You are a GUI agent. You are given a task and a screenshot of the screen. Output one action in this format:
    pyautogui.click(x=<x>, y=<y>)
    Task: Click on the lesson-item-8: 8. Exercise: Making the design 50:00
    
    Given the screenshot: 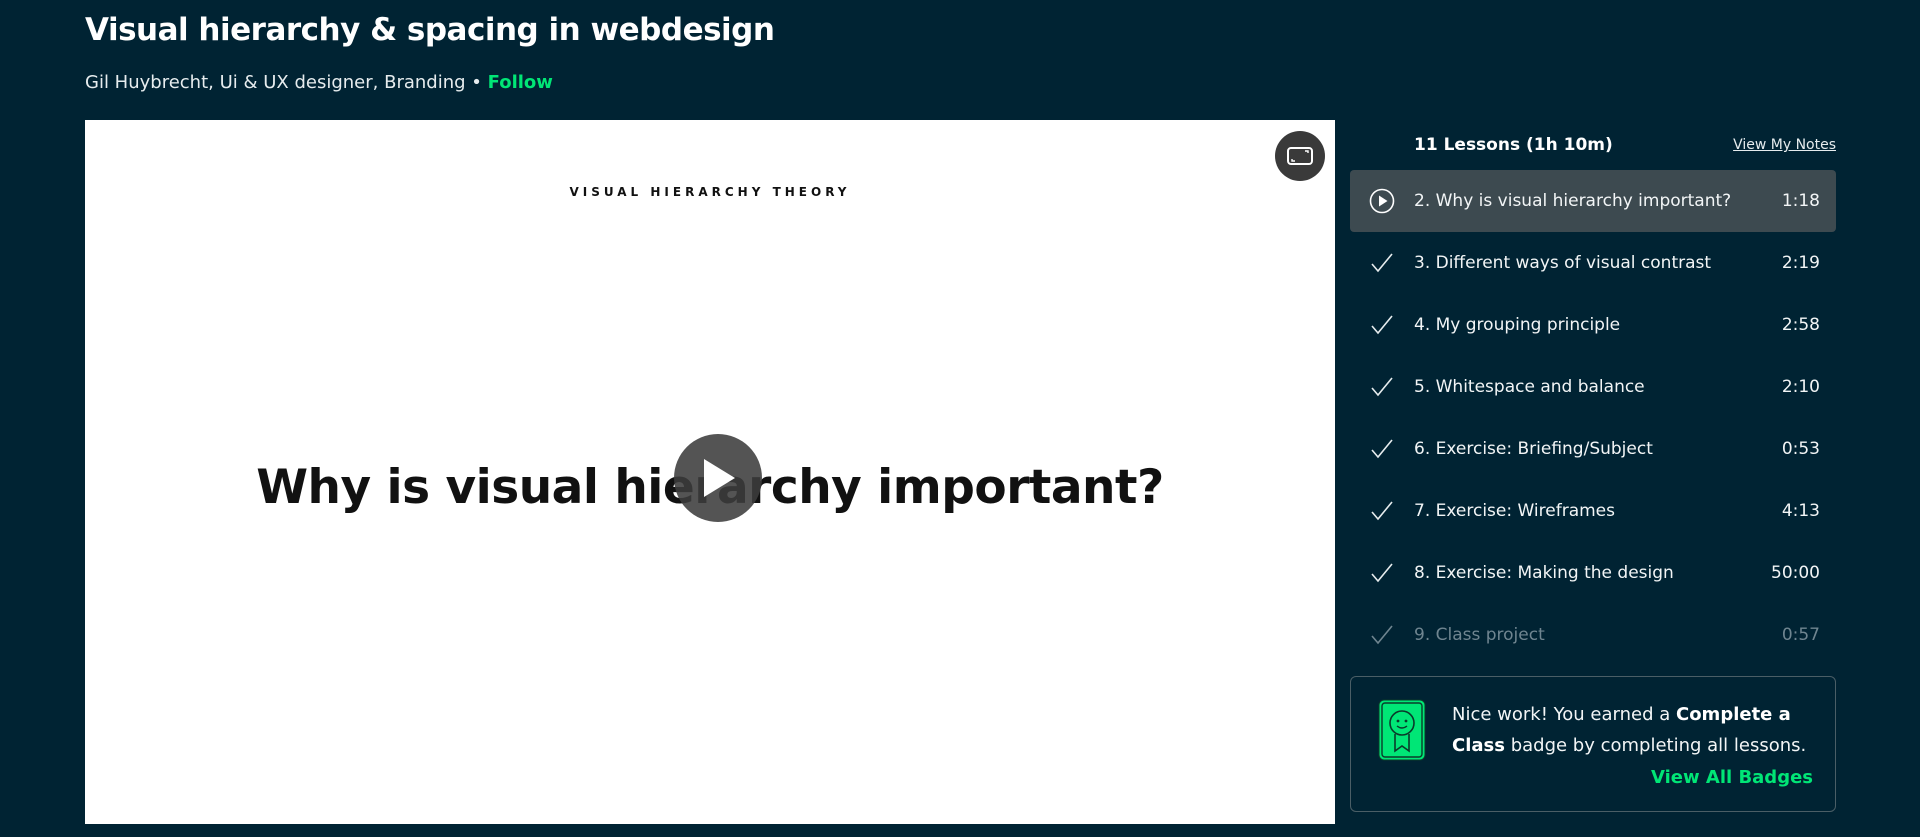 What is the action you would take?
    pyautogui.click(x=1593, y=573)
    